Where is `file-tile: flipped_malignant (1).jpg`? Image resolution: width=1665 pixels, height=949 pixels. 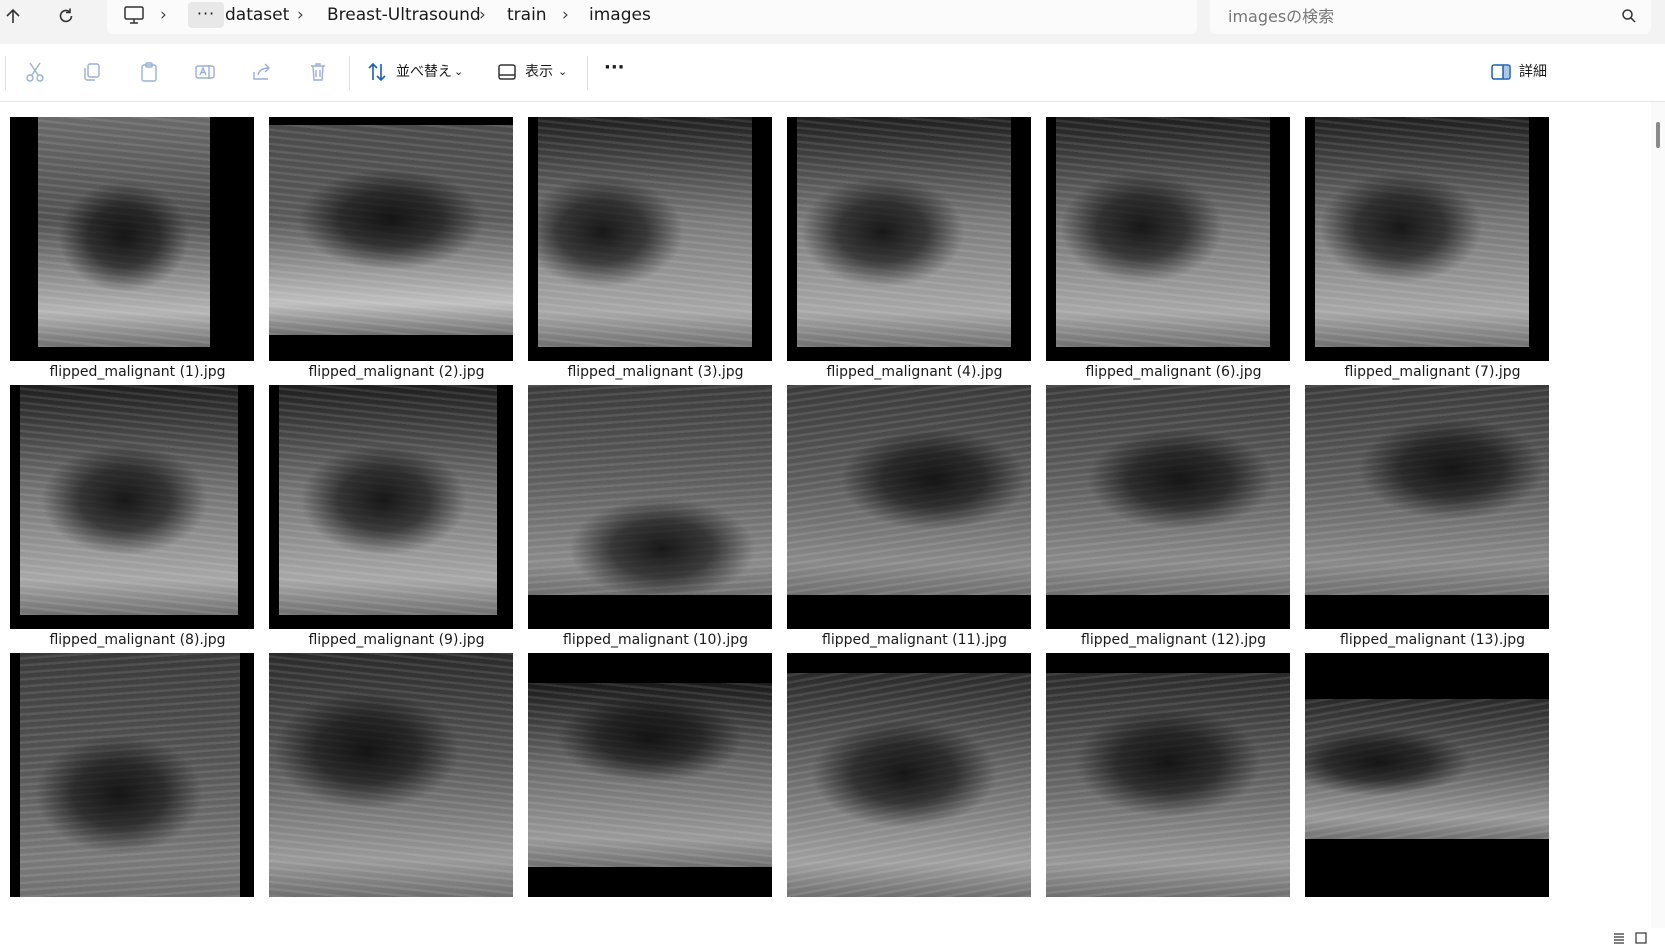 file-tile: flipped_malignant (1).jpg is located at coordinates (137, 241).